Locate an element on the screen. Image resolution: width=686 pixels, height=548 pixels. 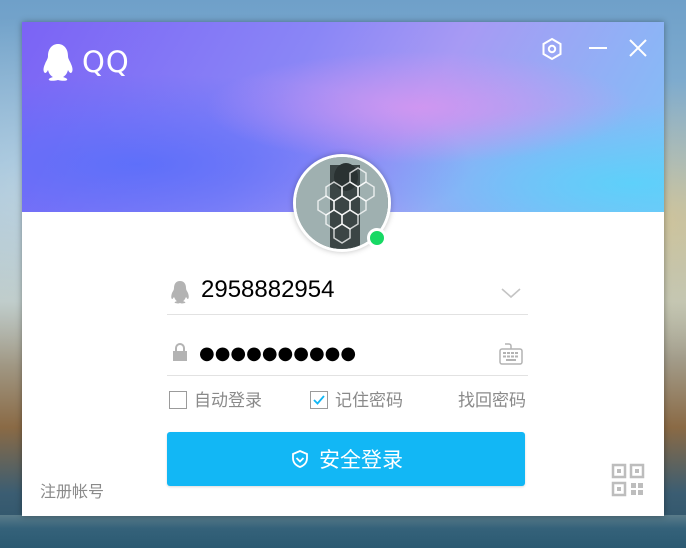
register-account-link: 注册帐号 is located at coordinates (72, 490).